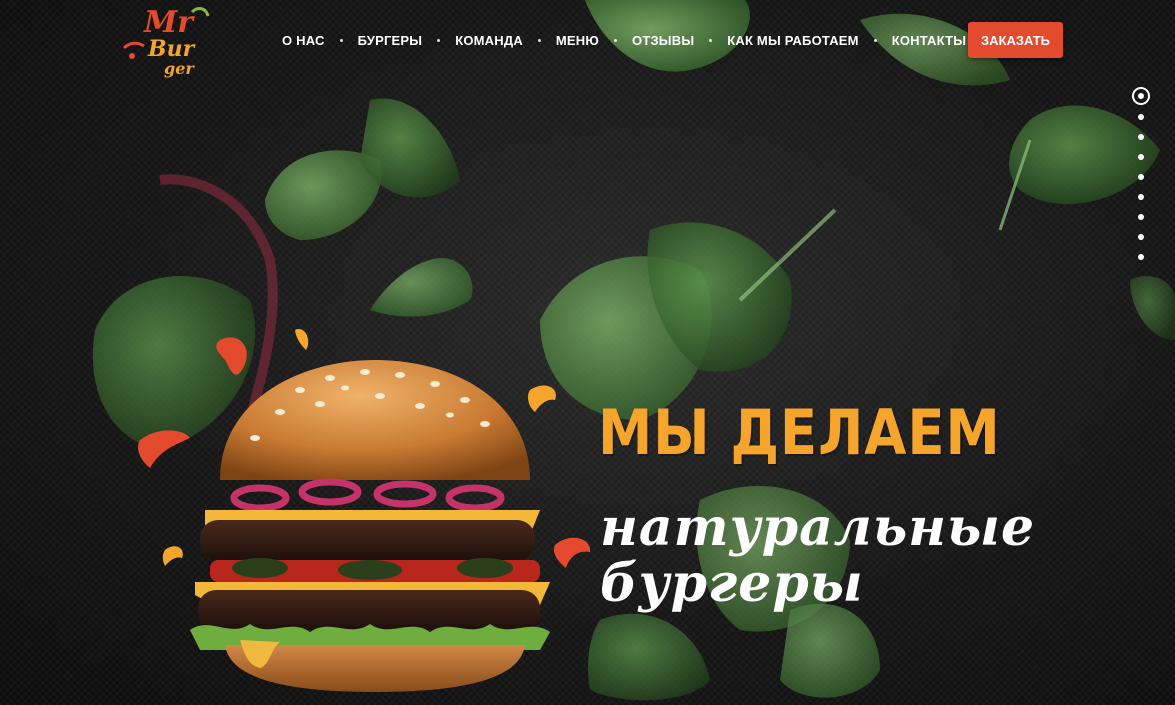  I want to click on nav-item-menu: МЕНЮ, so click(577, 40).